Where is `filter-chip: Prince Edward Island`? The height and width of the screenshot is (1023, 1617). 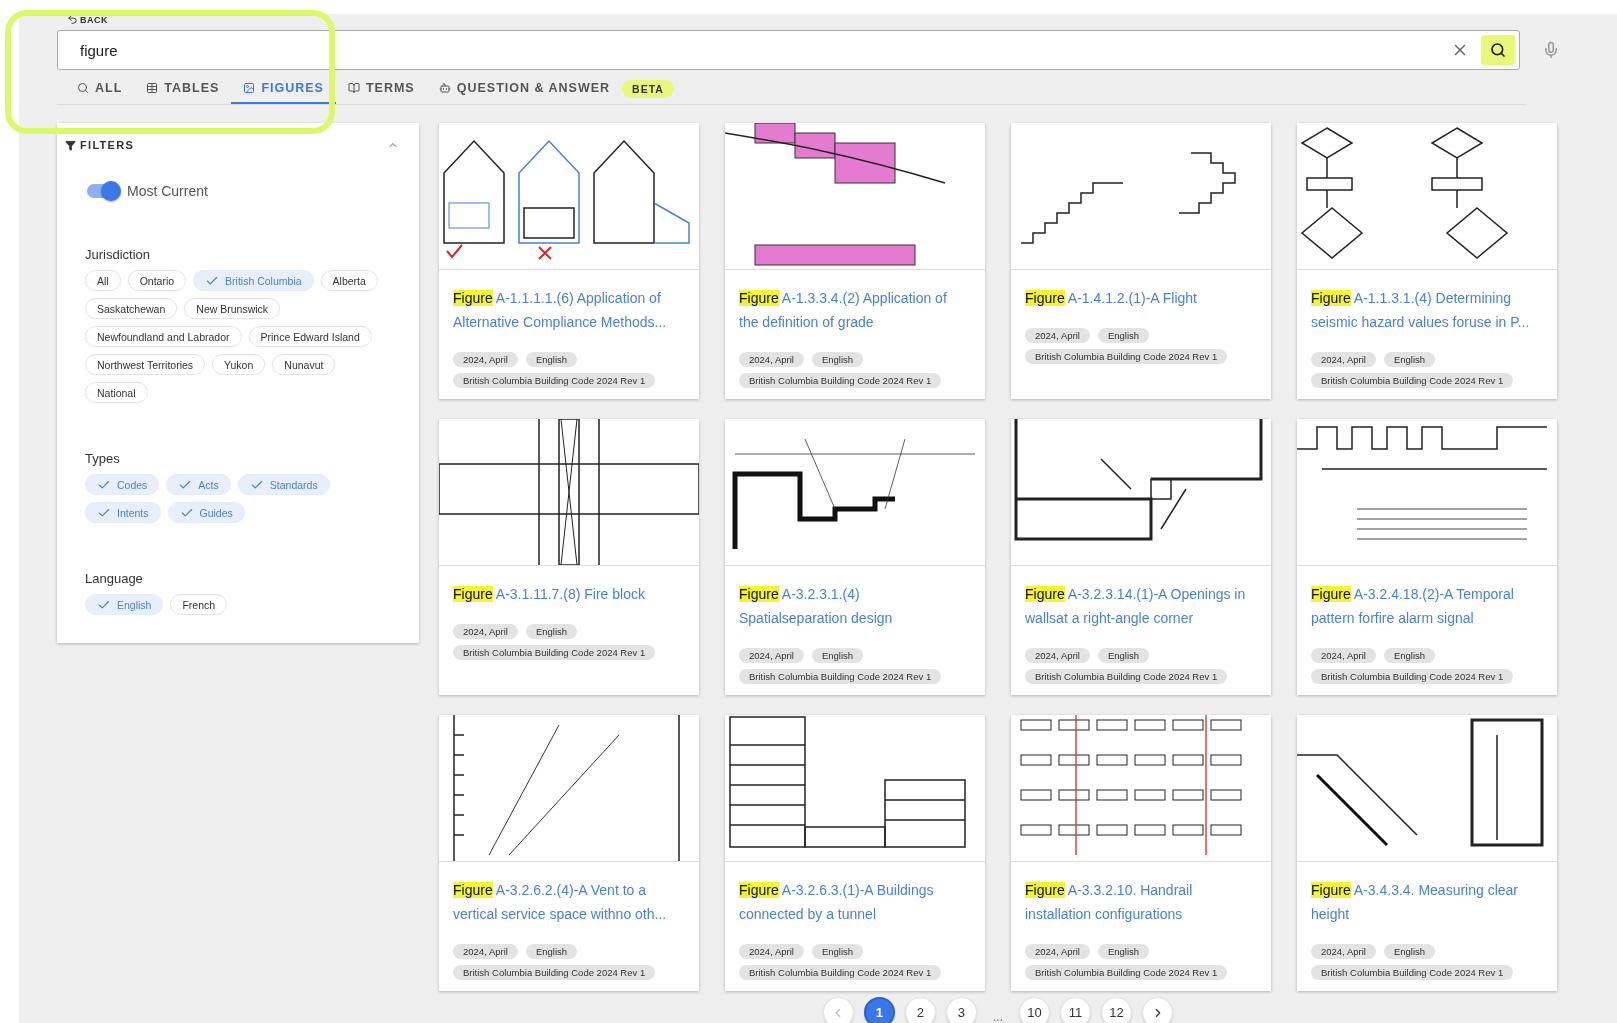
filter-chip: Prince Edward Island is located at coordinates (310, 336).